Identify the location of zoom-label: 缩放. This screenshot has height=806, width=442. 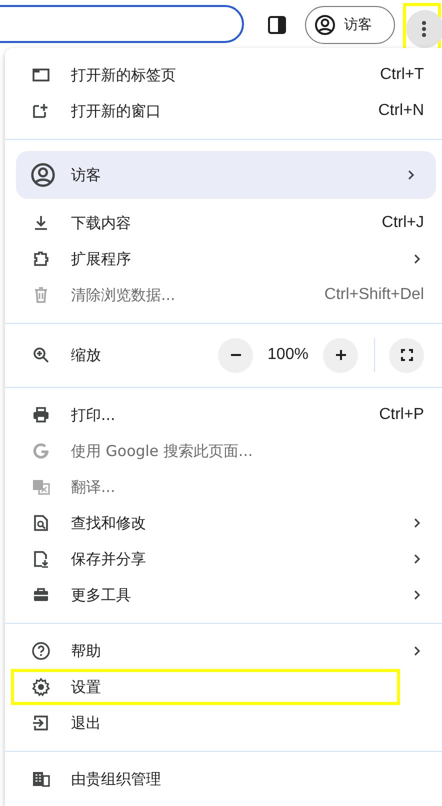
(86, 355).